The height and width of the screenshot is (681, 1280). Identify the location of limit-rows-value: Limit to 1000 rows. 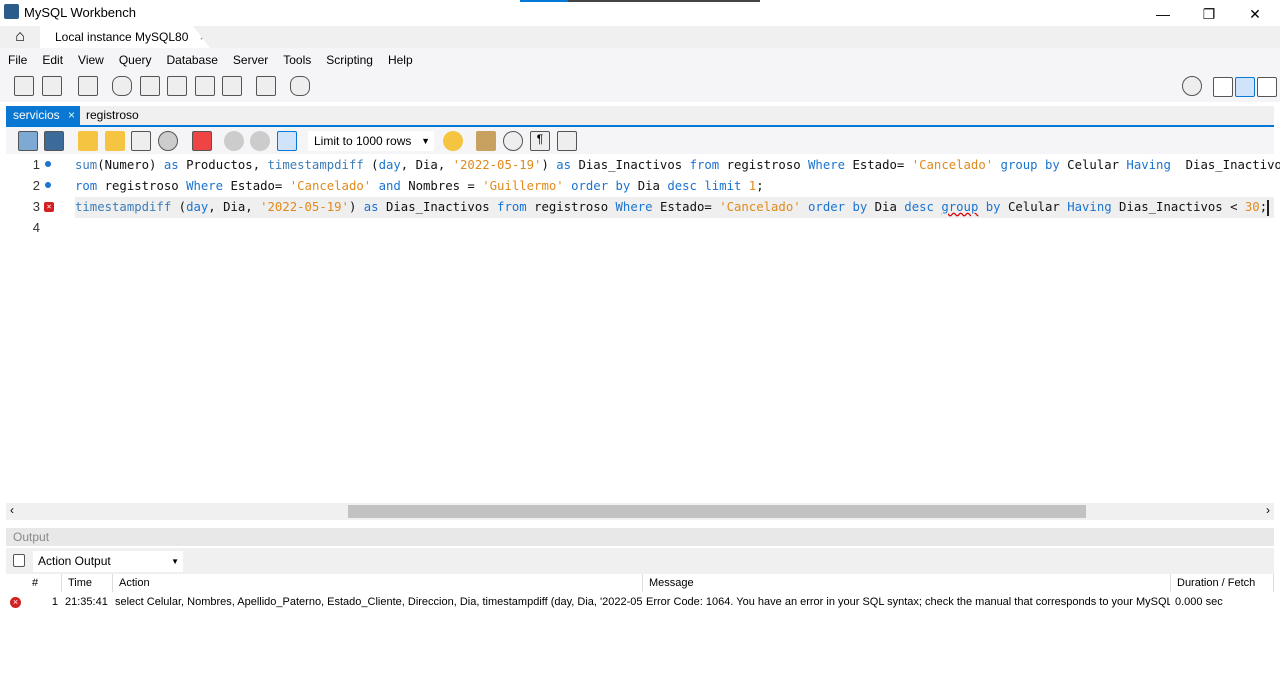
(363, 141).